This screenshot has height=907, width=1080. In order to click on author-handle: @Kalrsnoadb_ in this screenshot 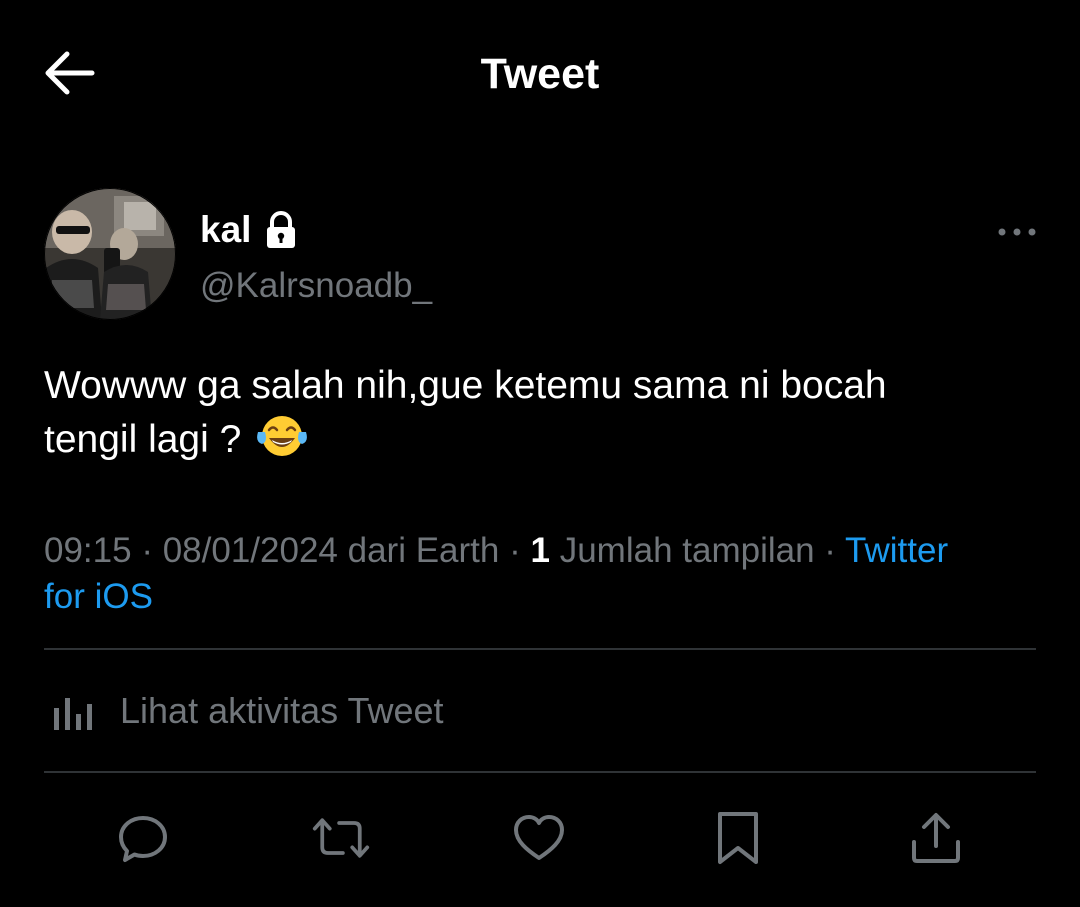, I will do `click(316, 286)`.